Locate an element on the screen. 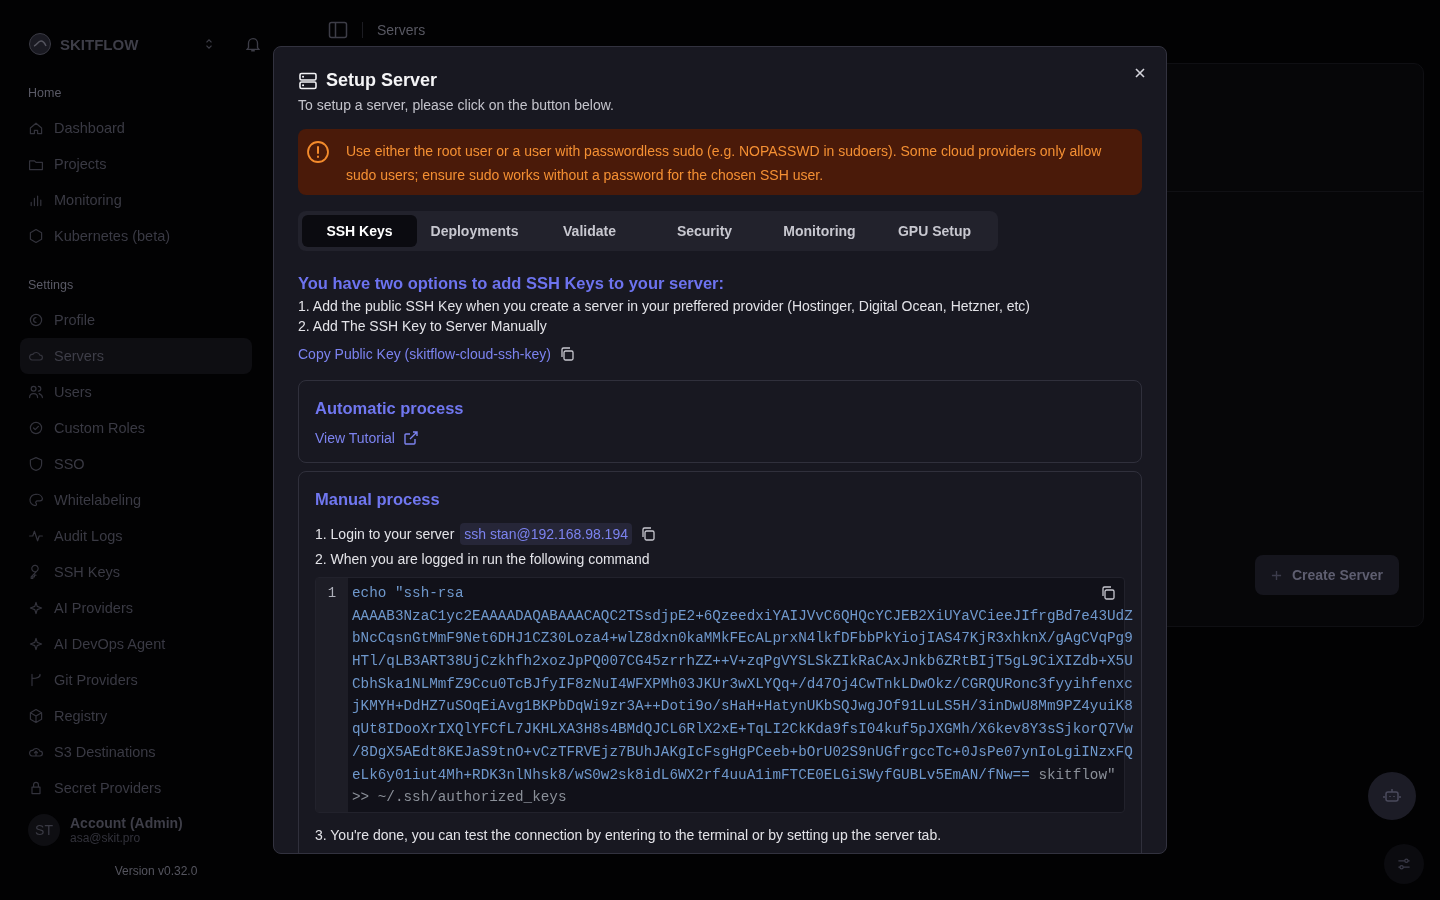 The height and width of the screenshot is (900, 1440). sidebar-item: S3 Destinations is located at coordinates (136, 752).